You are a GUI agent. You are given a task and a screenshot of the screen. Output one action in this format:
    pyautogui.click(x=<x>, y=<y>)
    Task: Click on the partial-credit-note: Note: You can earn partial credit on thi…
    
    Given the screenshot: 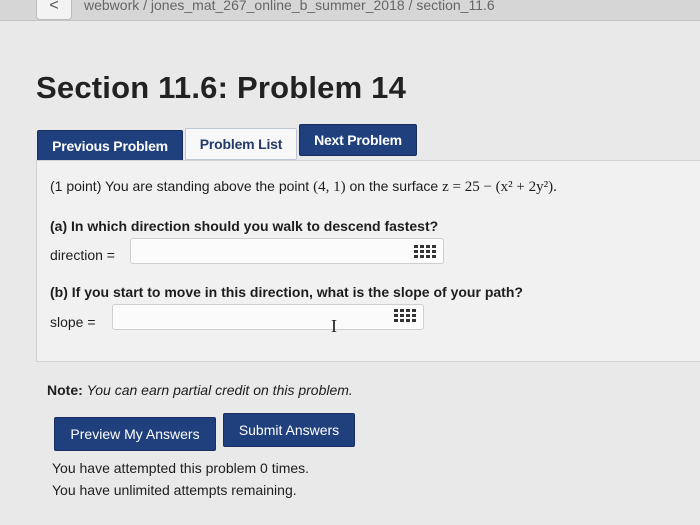 What is the action you would take?
    pyautogui.click(x=200, y=390)
    